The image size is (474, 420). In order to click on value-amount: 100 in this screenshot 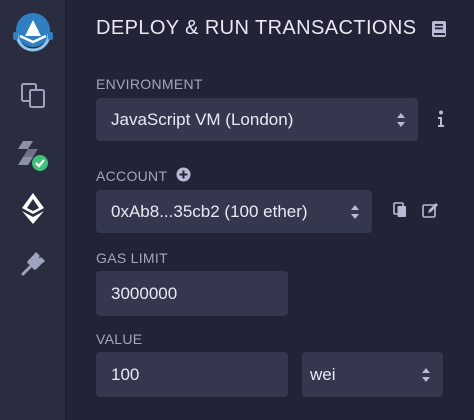, I will do `click(125, 374)`.